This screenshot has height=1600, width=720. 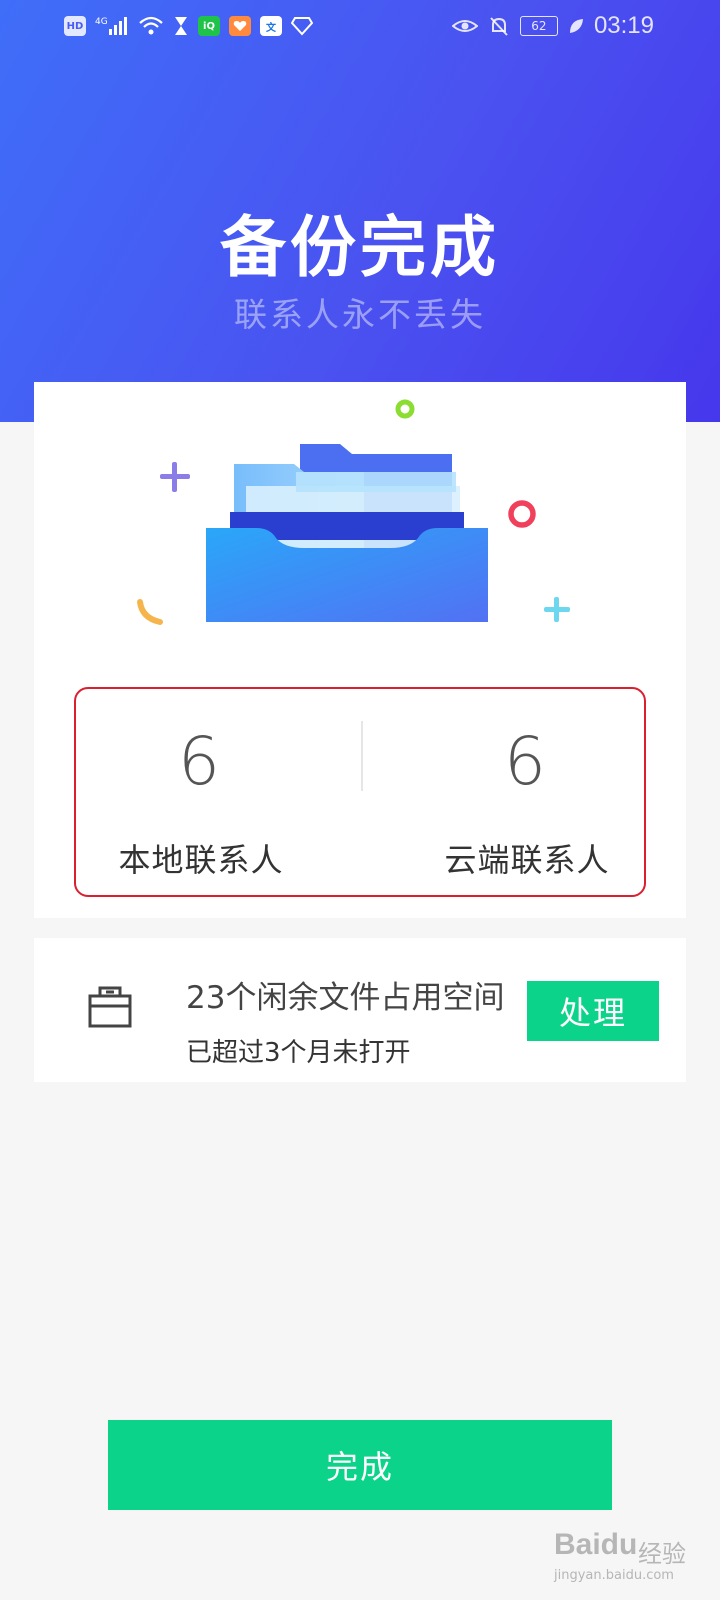 I want to click on local-contacts-stat: 6 本地联系人, so click(x=219, y=794).